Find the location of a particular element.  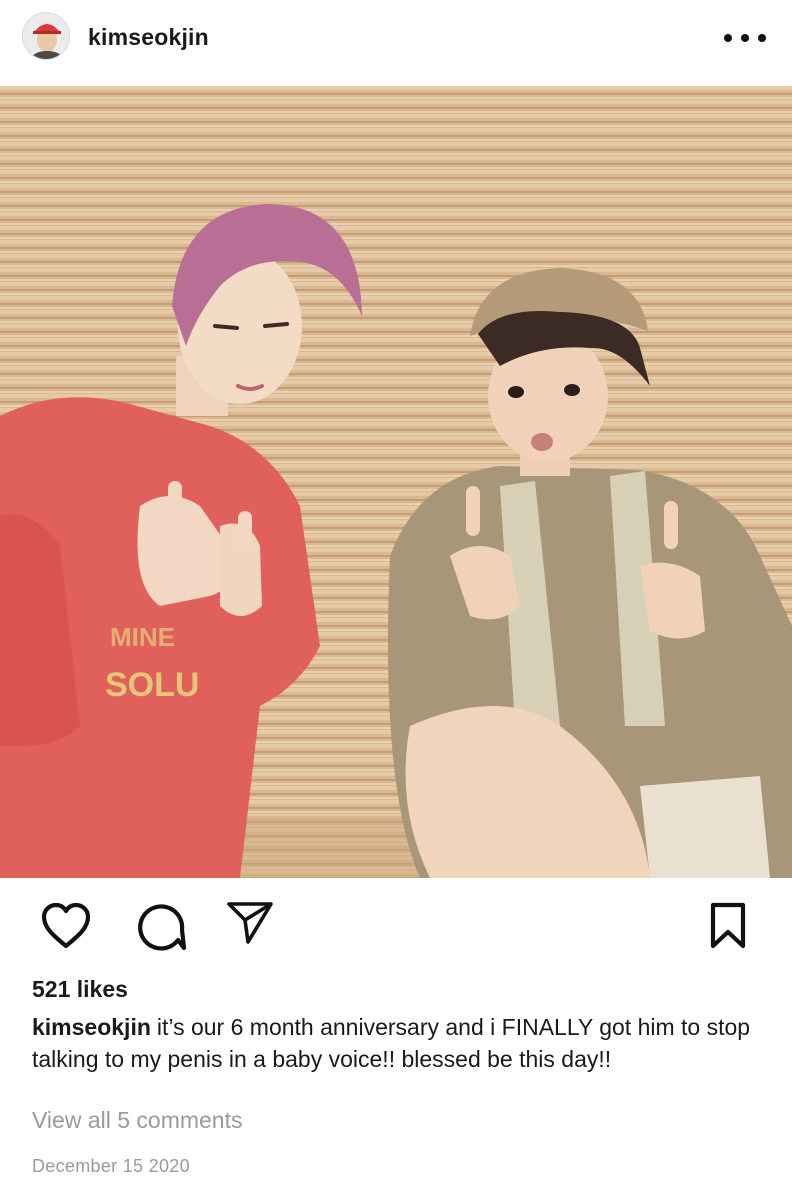

post-header: kimseokjin is located at coordinates (396, 43).